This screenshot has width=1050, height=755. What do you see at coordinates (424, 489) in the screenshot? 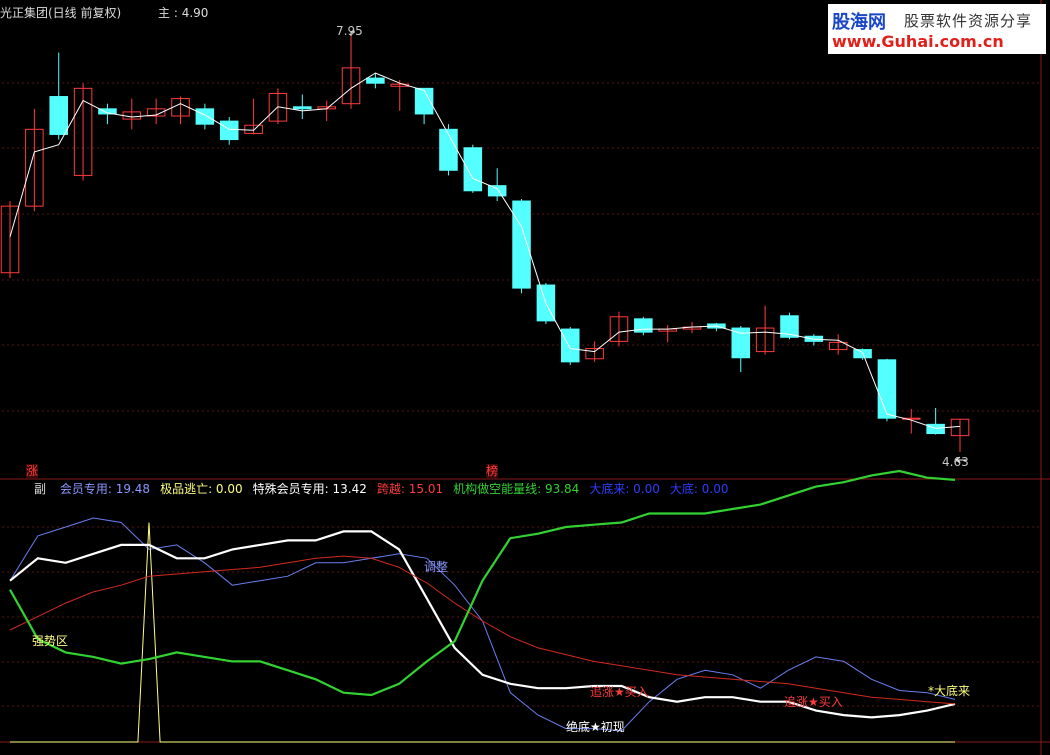
I see `sub-item-value: 15.01` at bounding box center [424, 489].